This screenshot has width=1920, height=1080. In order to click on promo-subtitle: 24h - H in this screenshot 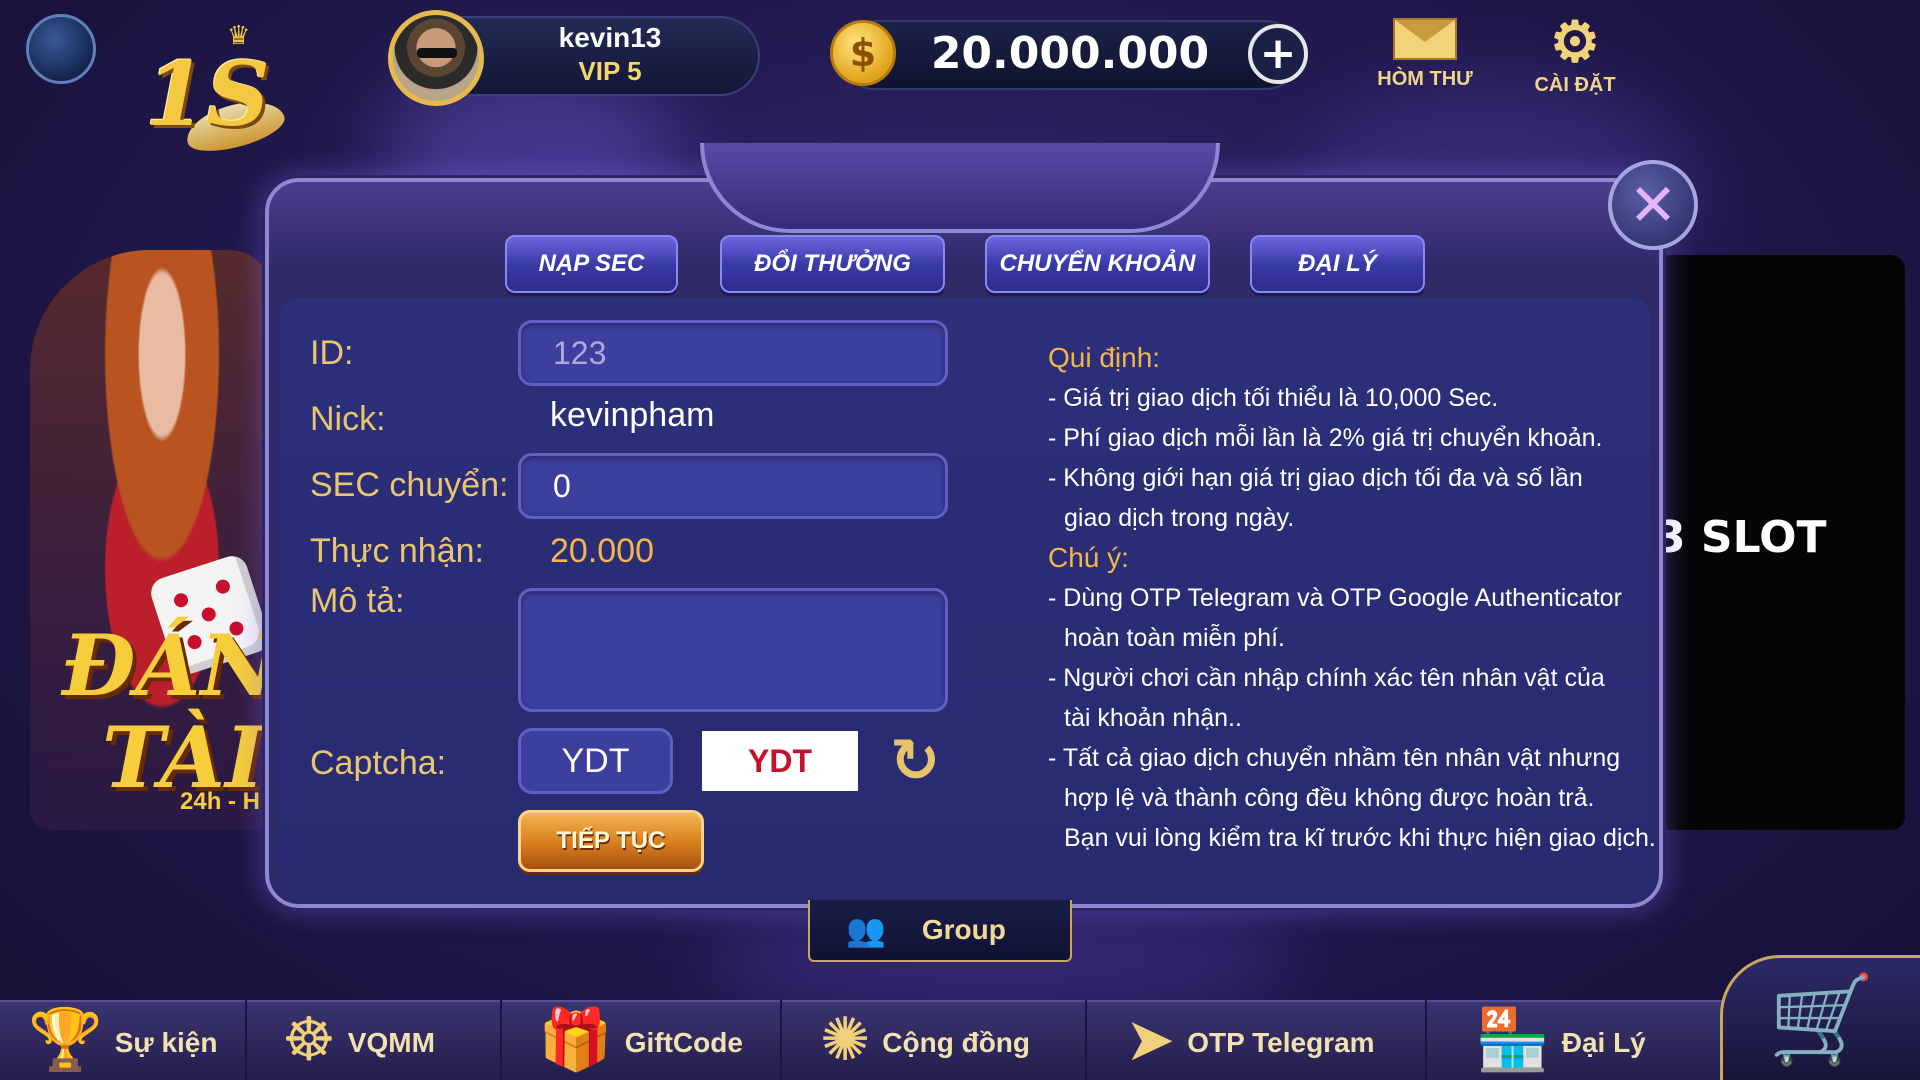, I will do `click(220, 801)`.